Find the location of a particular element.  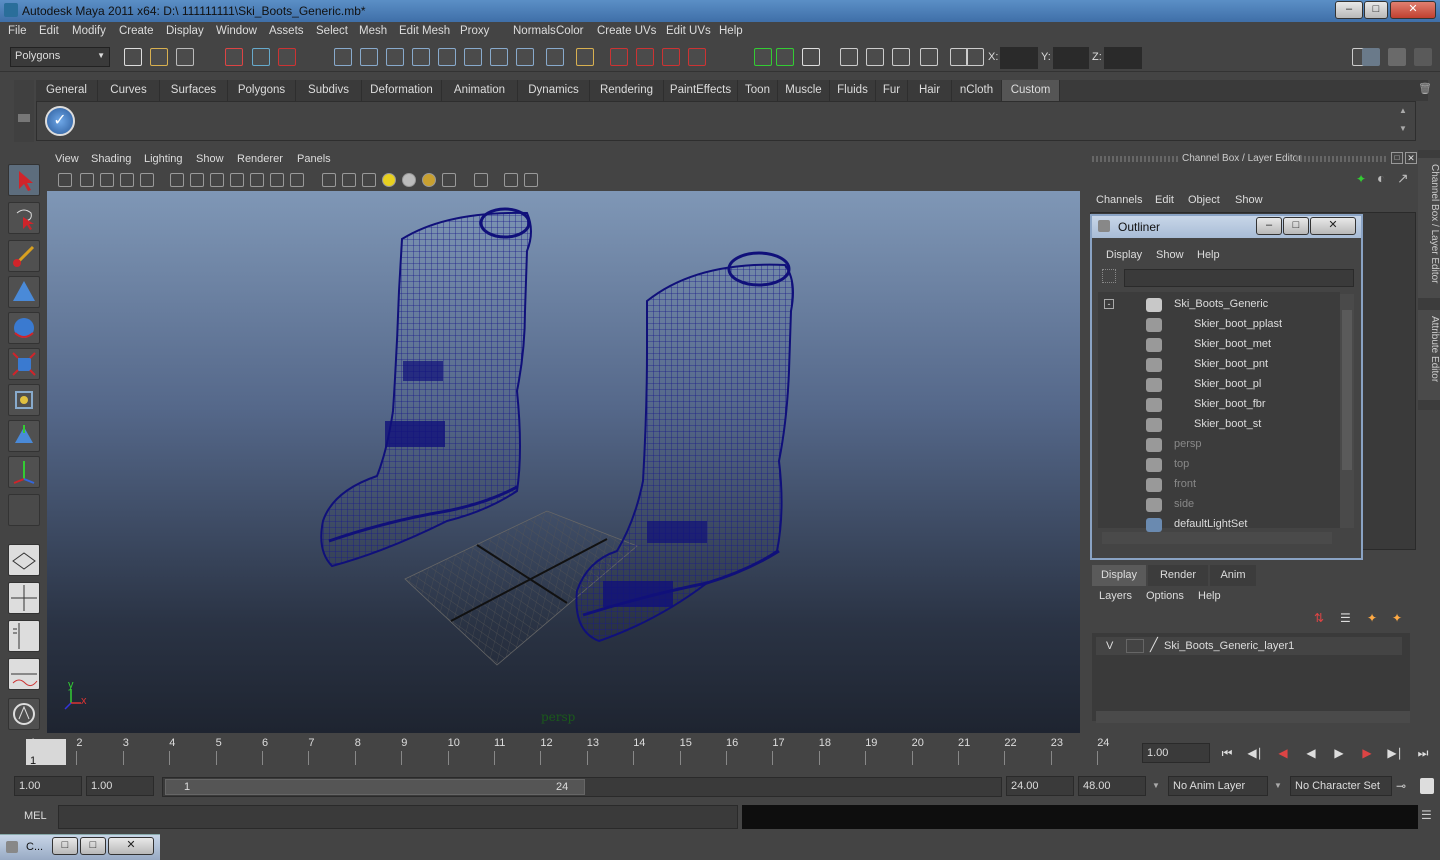

shelf-tab-hair: Hair is located at coordinates (930, 90).